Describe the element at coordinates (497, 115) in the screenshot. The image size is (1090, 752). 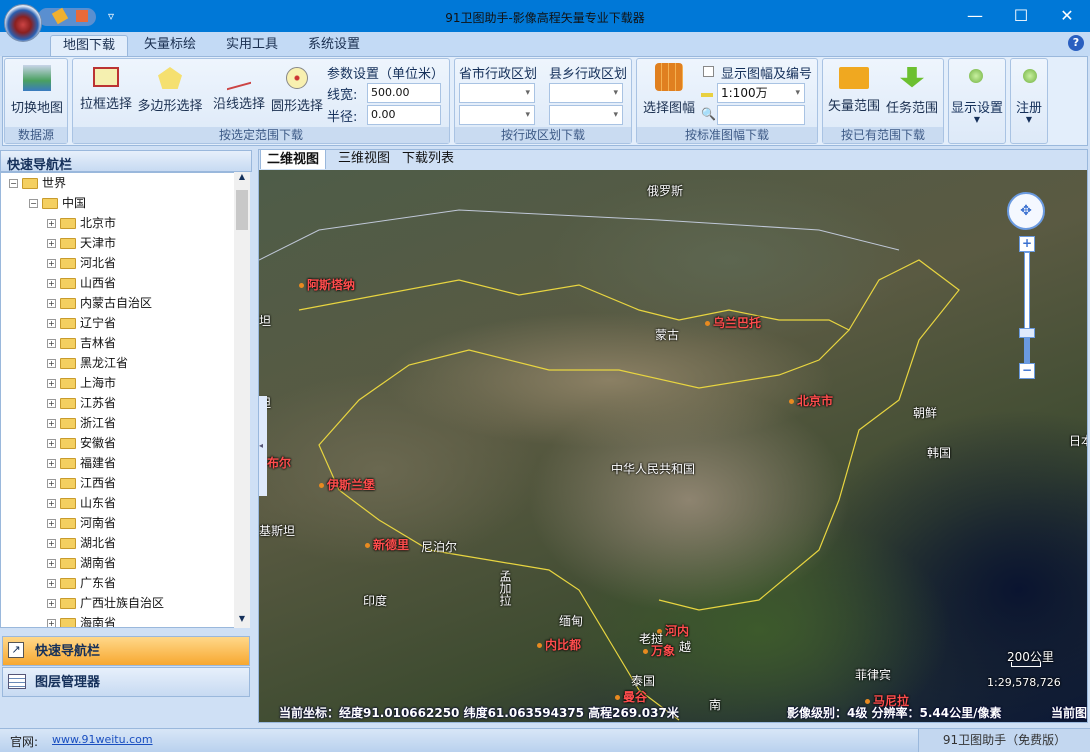
I see `city-dropdown` at that location.